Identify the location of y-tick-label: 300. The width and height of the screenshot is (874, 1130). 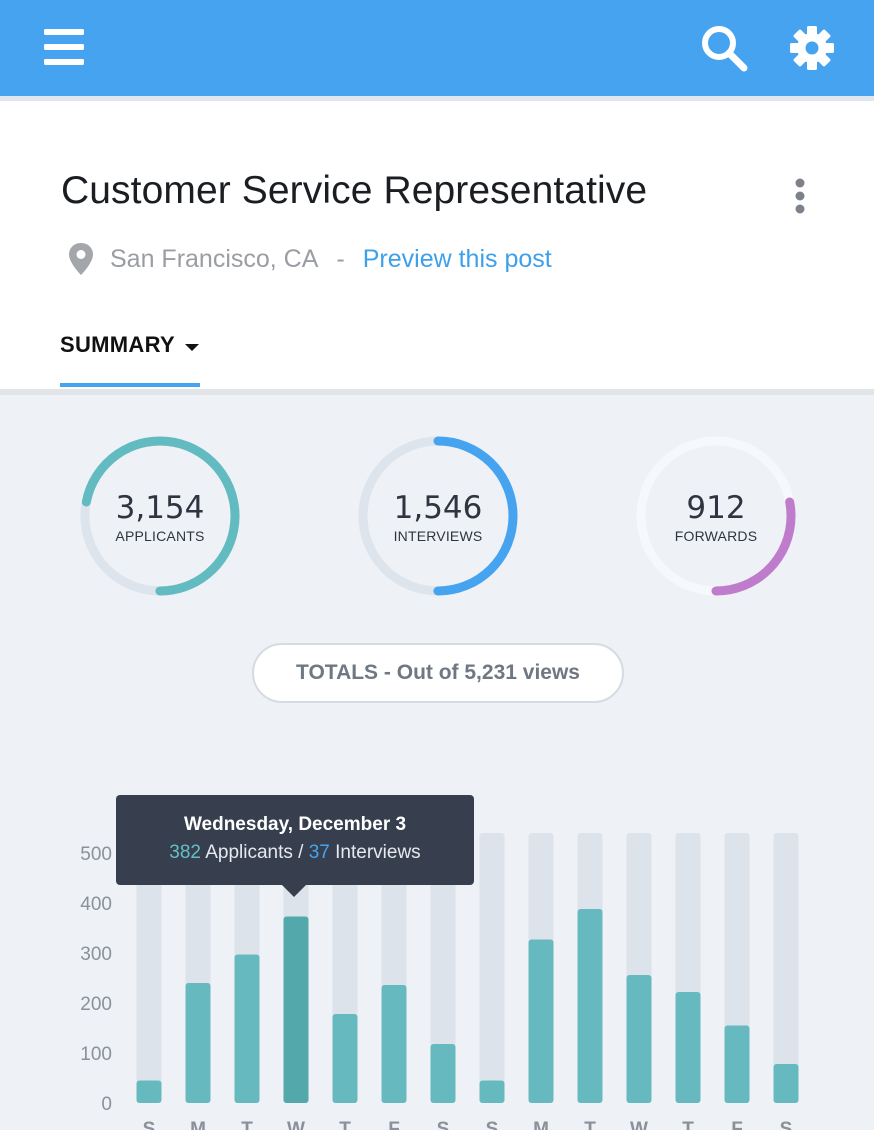
(96, 954).